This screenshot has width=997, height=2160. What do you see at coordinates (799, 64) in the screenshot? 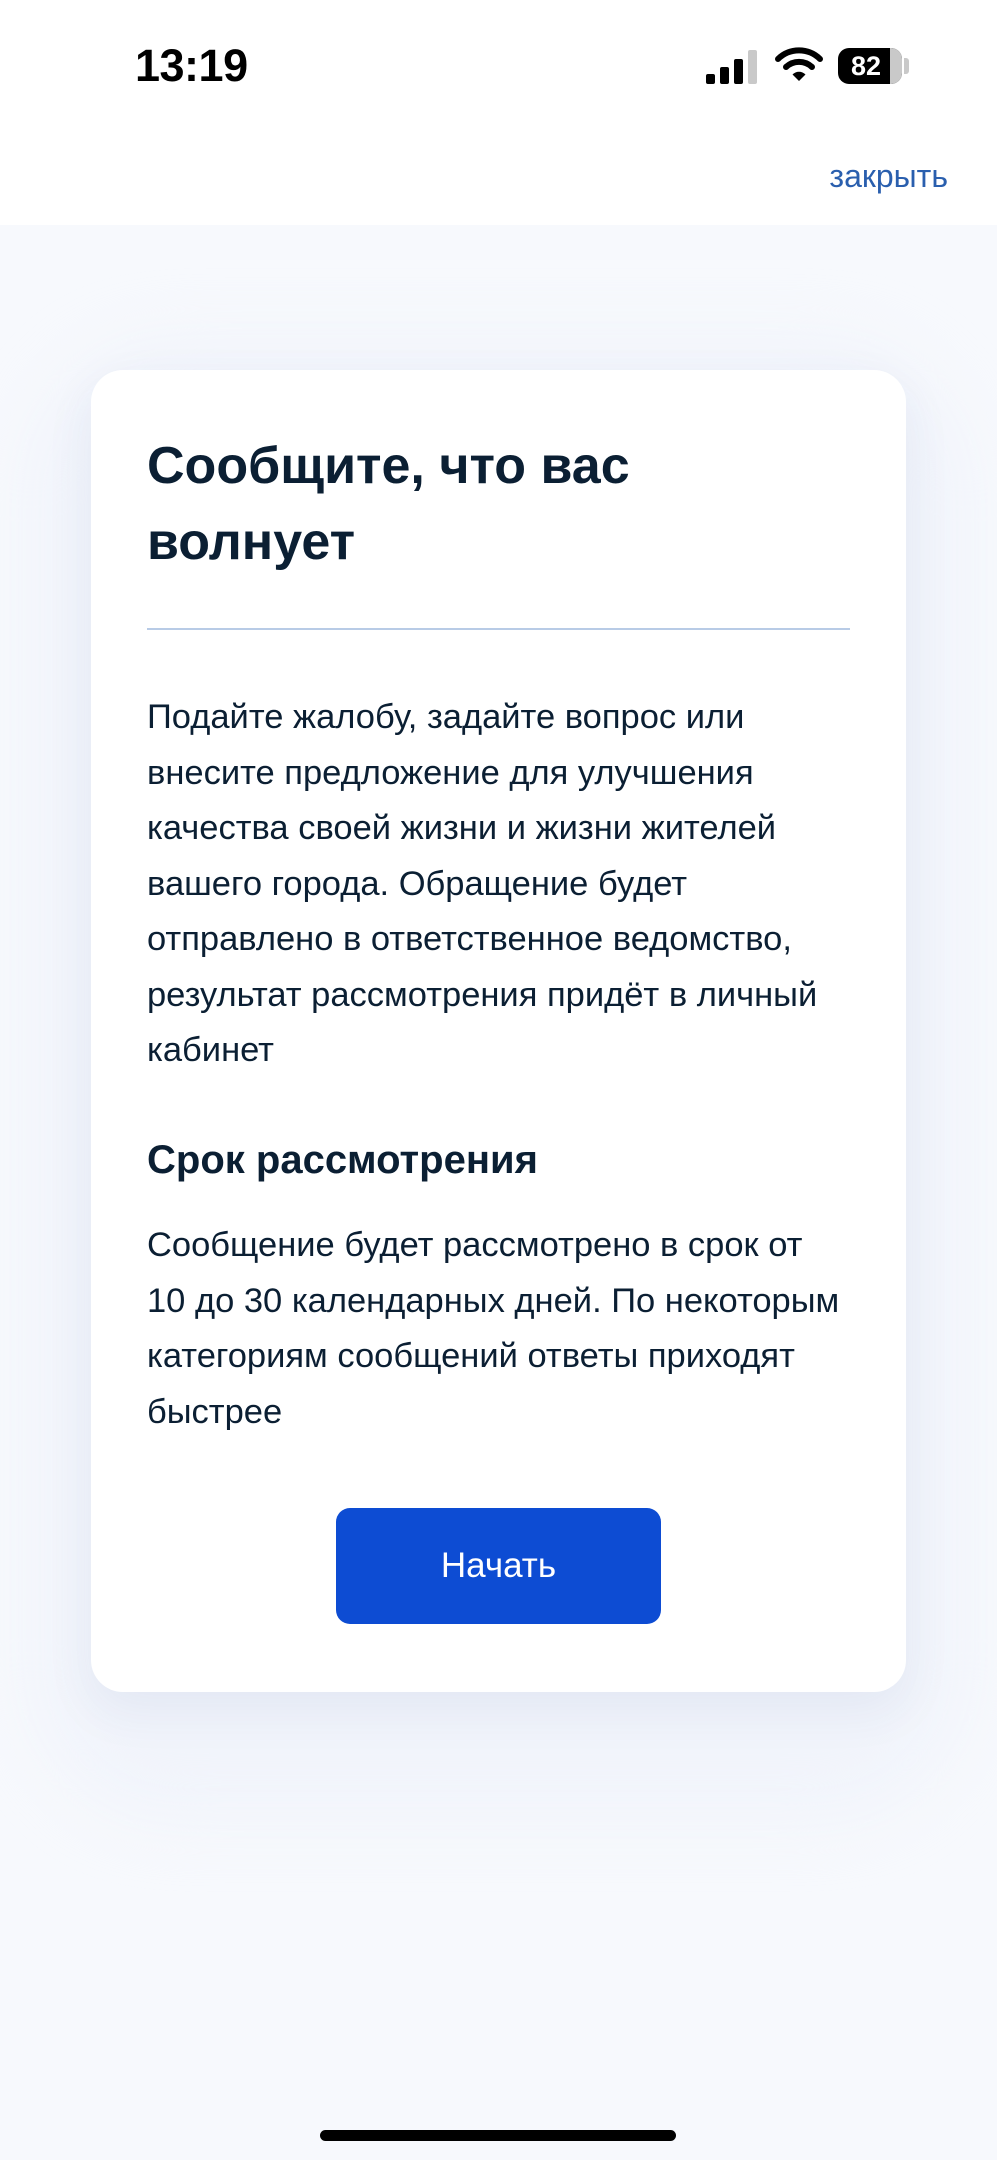
I see `wifi-icon` at bounding box center [799, 64].